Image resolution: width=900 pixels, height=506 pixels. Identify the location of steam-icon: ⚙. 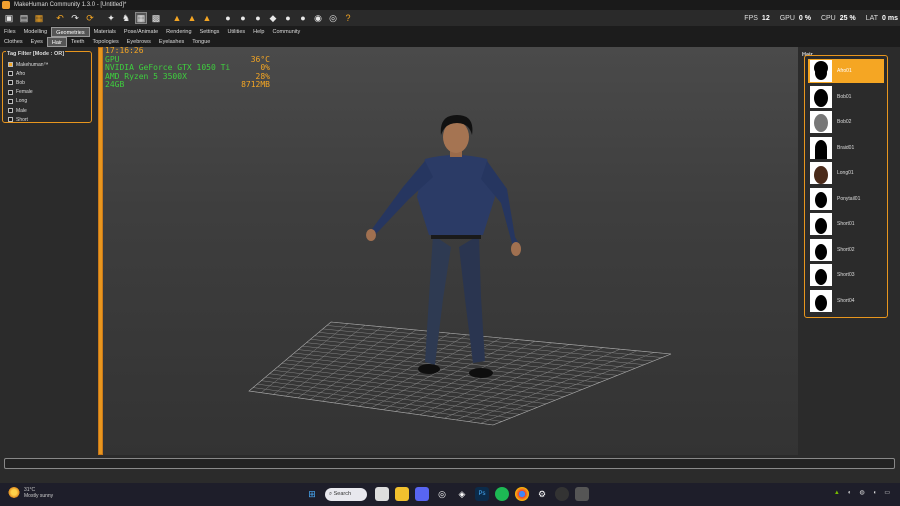
(542, 494).